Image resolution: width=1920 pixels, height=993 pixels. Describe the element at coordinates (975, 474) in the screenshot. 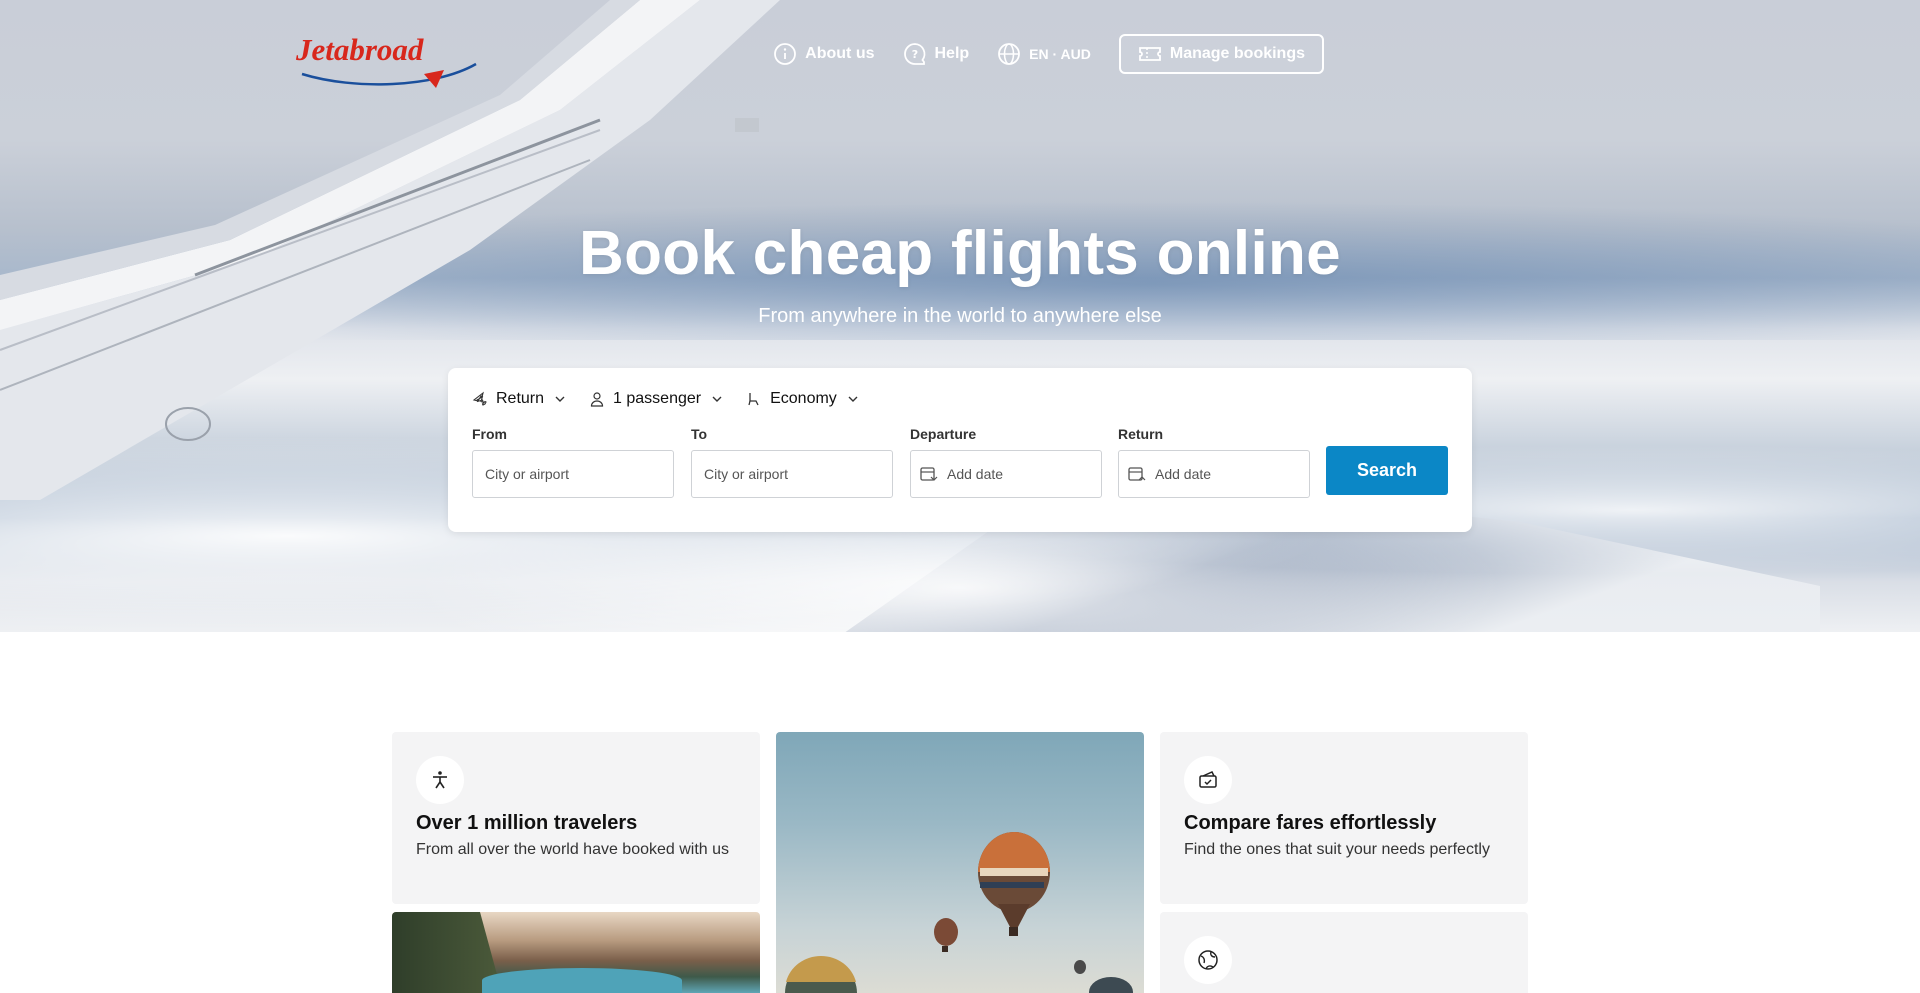

I see `departure-placeholder: Add date` at that location.